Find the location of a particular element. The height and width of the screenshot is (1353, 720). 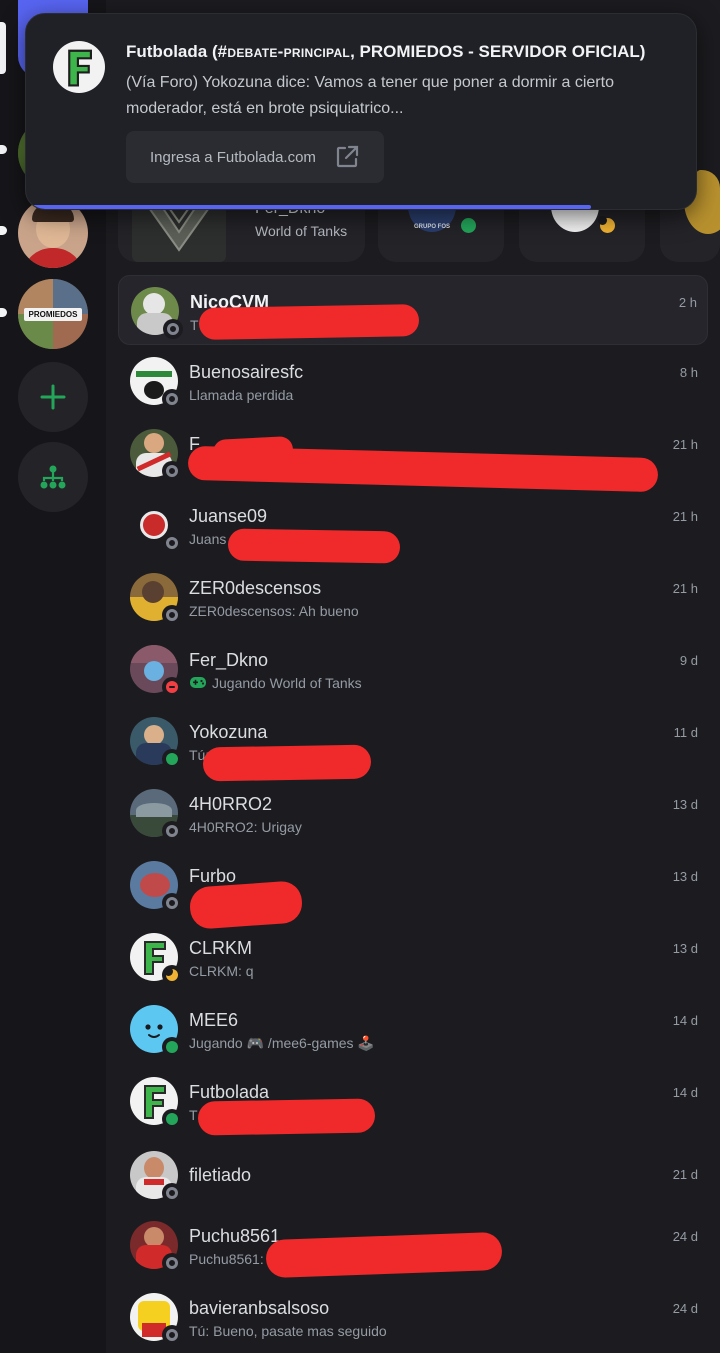

discover-button is located at coordinates (53, 477).